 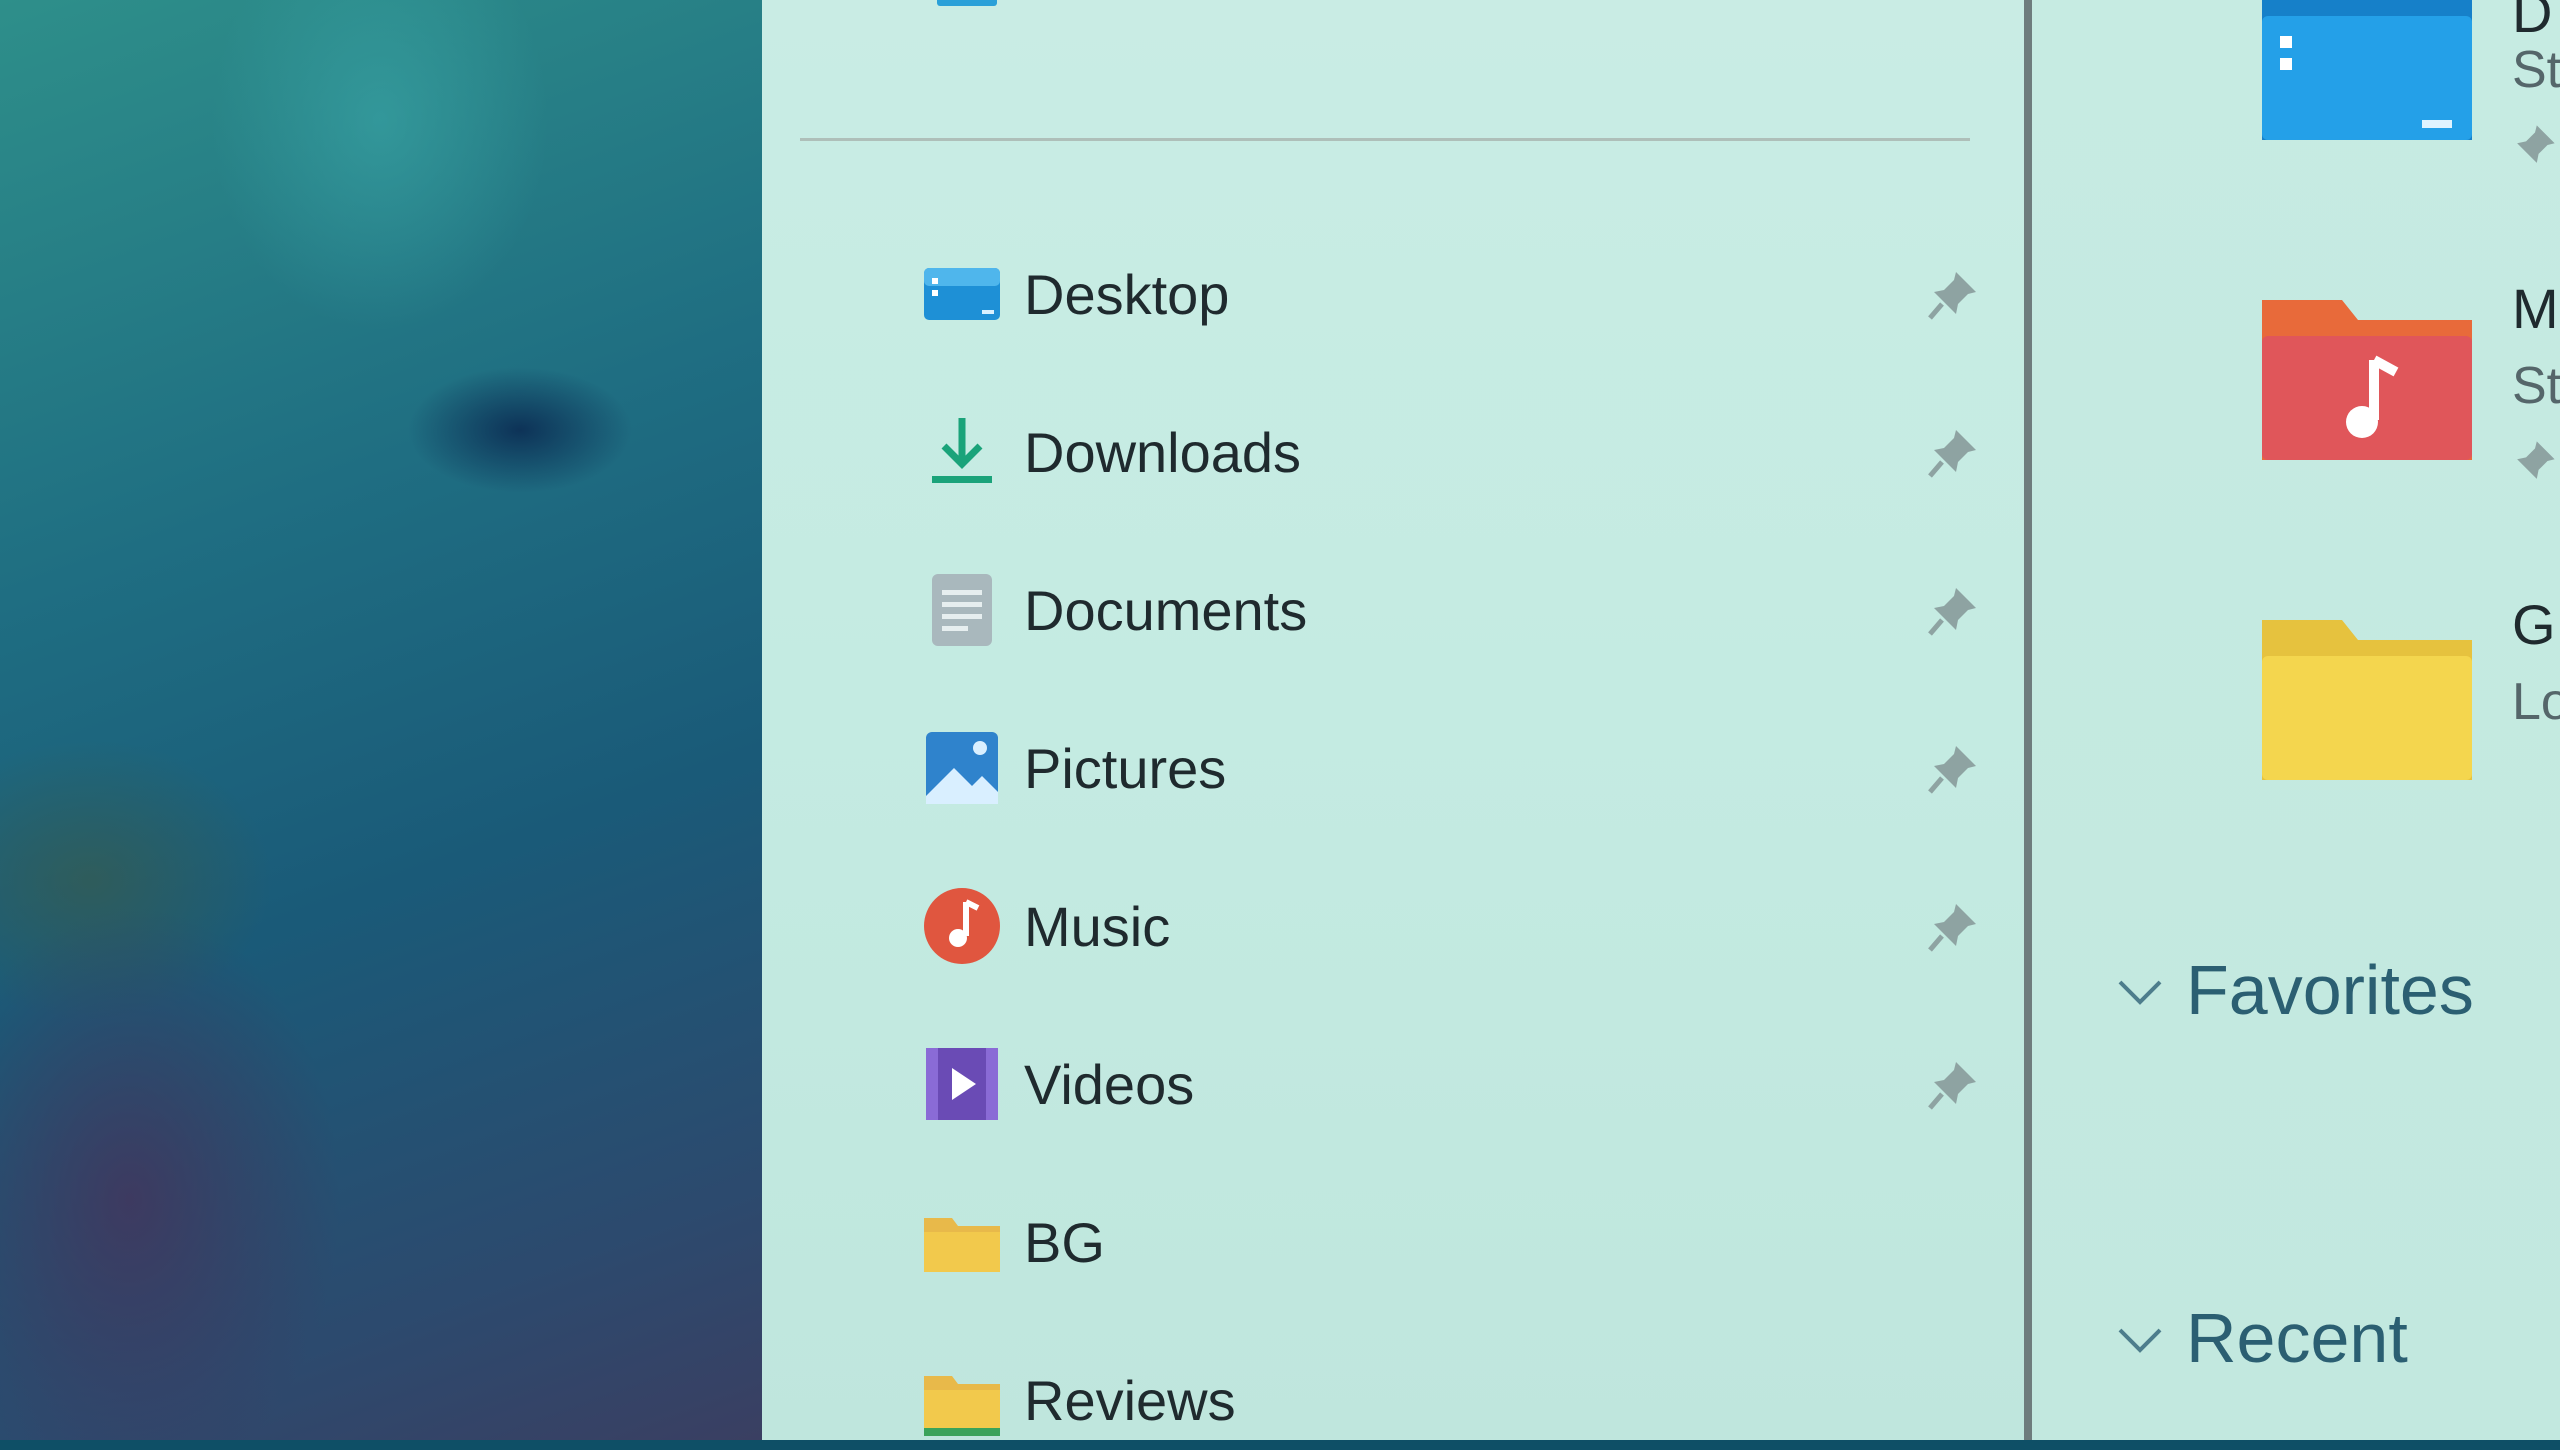 I want to click on recent-section-header: Recent, so click(x=2260, y=1338).